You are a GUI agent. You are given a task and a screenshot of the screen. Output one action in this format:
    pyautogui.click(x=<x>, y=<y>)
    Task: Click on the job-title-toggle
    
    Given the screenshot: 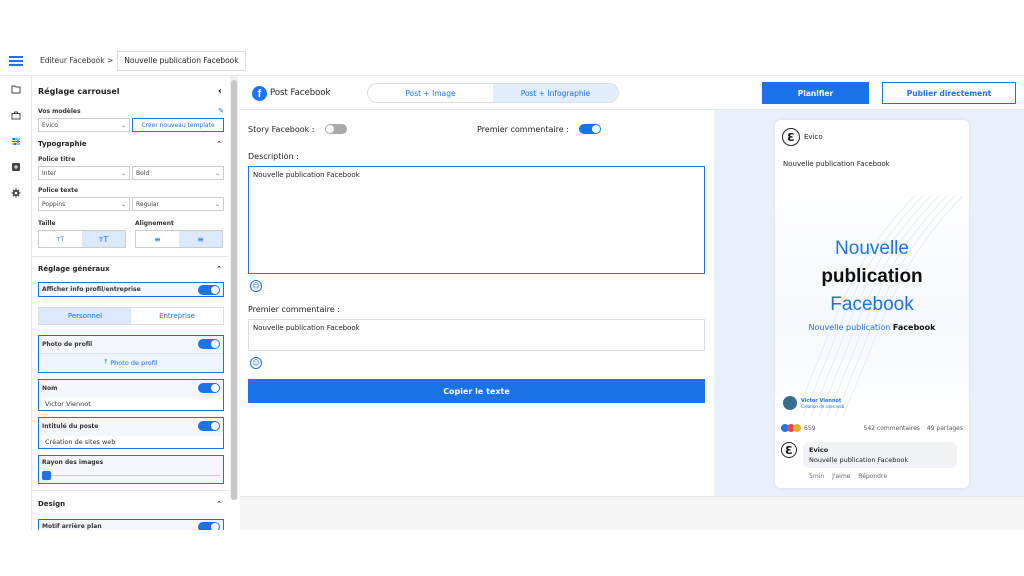 What is the action you would take?
    pyautogui.click(x=209, y=426)
    